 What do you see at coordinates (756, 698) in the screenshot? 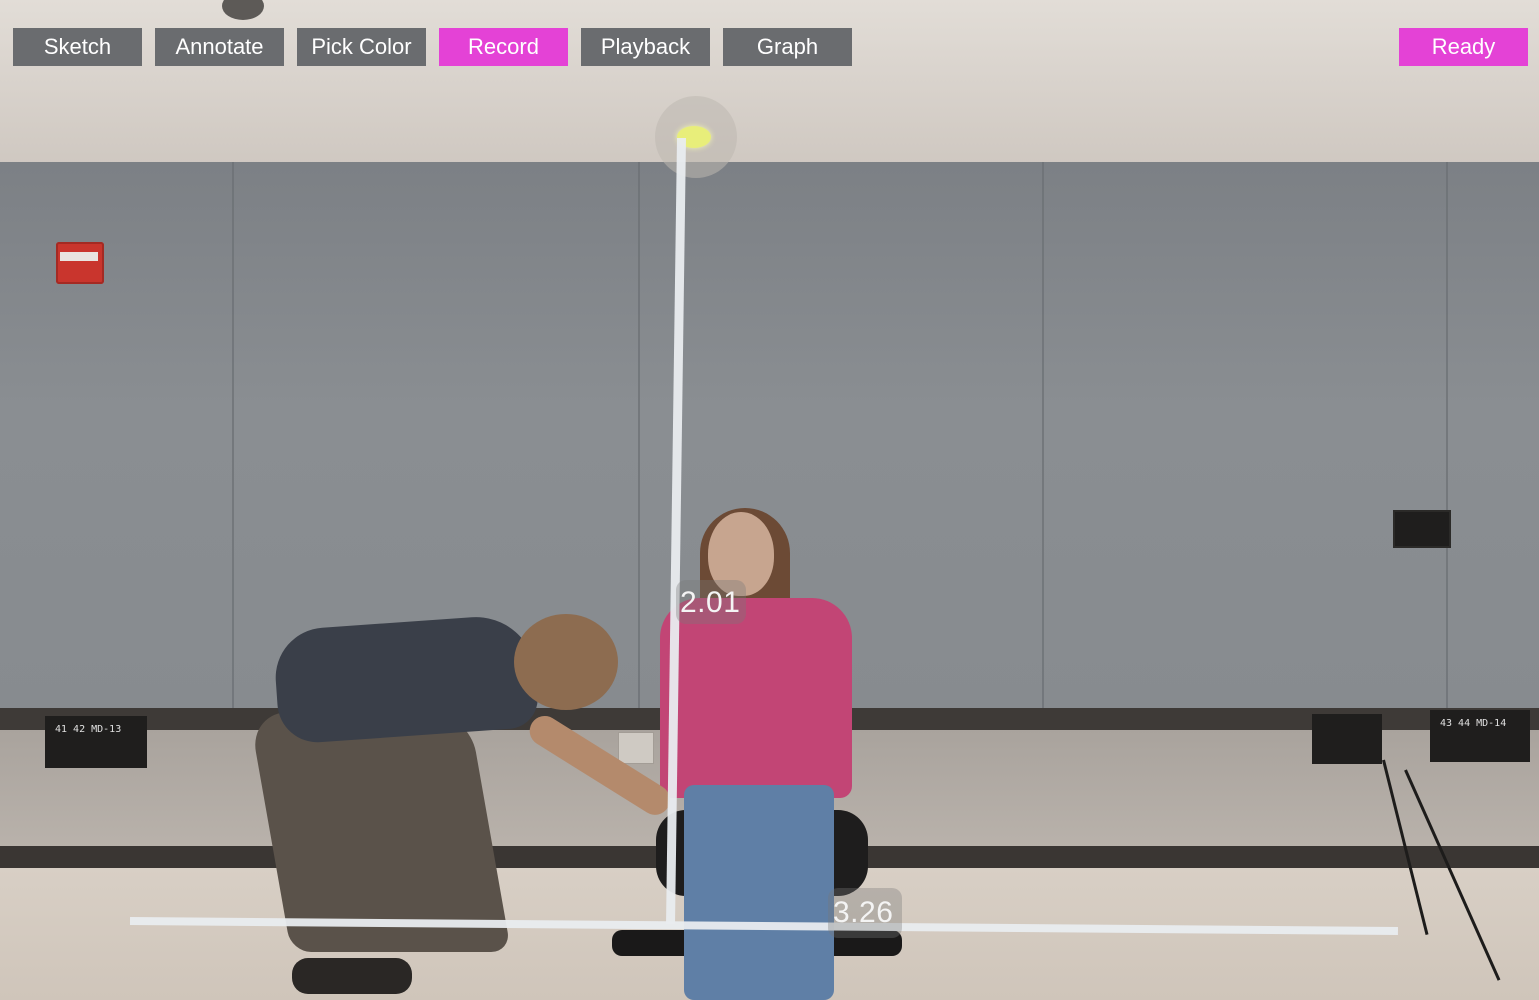
I see `person-seated-shirt` at bounding box center [756, 698].